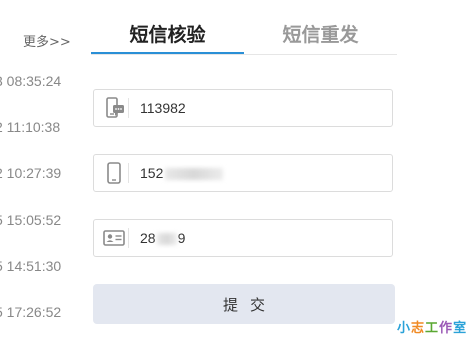 The image size is (473, 349). I want to click on watermark-char: 工, so click(432, 328).